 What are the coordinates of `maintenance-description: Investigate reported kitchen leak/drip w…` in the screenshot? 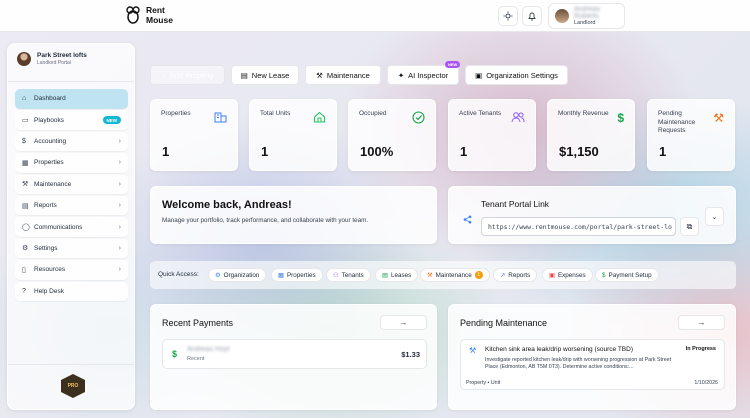 It's located at (578, 363).